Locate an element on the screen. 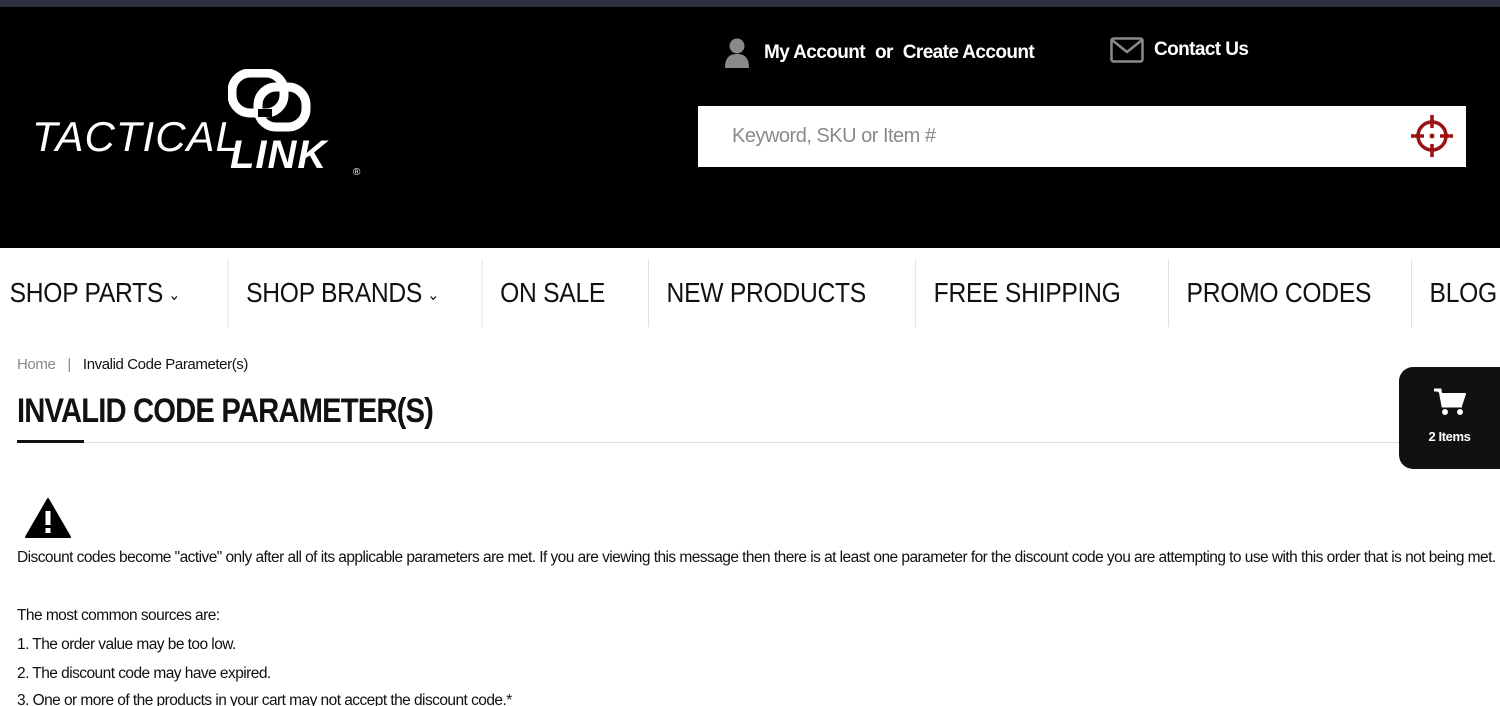  nav-item-on-sale: ON SALE is located at coordinates (552, 293).